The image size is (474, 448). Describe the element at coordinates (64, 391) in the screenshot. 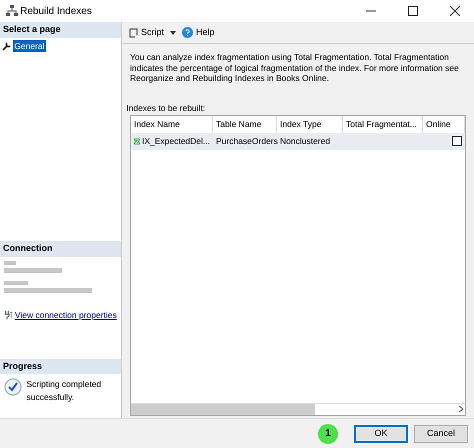

I see `progress-message: Scripting completed successfully.` at that location.